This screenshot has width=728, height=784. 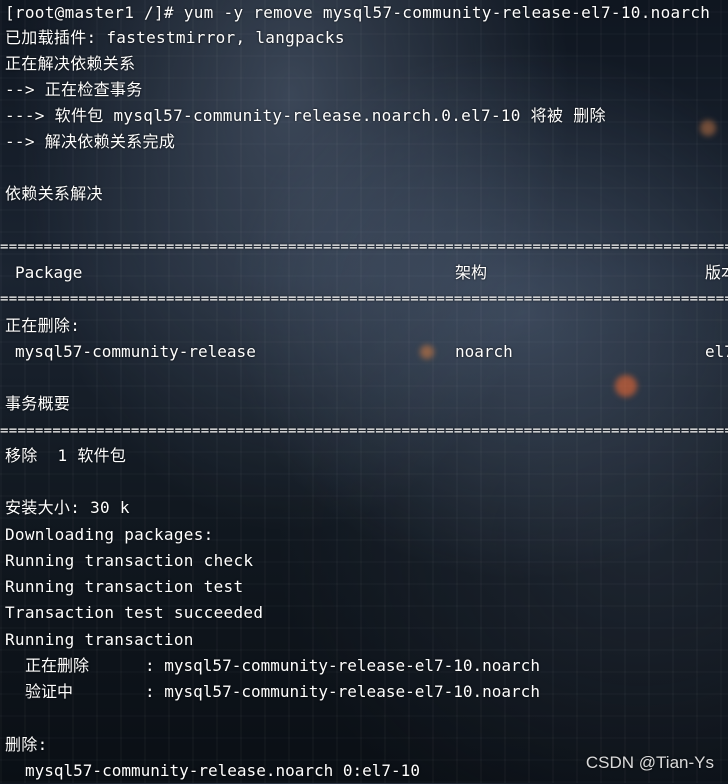 What do you see at coordinates (74, 89) in the screenshot?
I see `output-line: --> 正在检查事务` at bounding box center [74, 89].